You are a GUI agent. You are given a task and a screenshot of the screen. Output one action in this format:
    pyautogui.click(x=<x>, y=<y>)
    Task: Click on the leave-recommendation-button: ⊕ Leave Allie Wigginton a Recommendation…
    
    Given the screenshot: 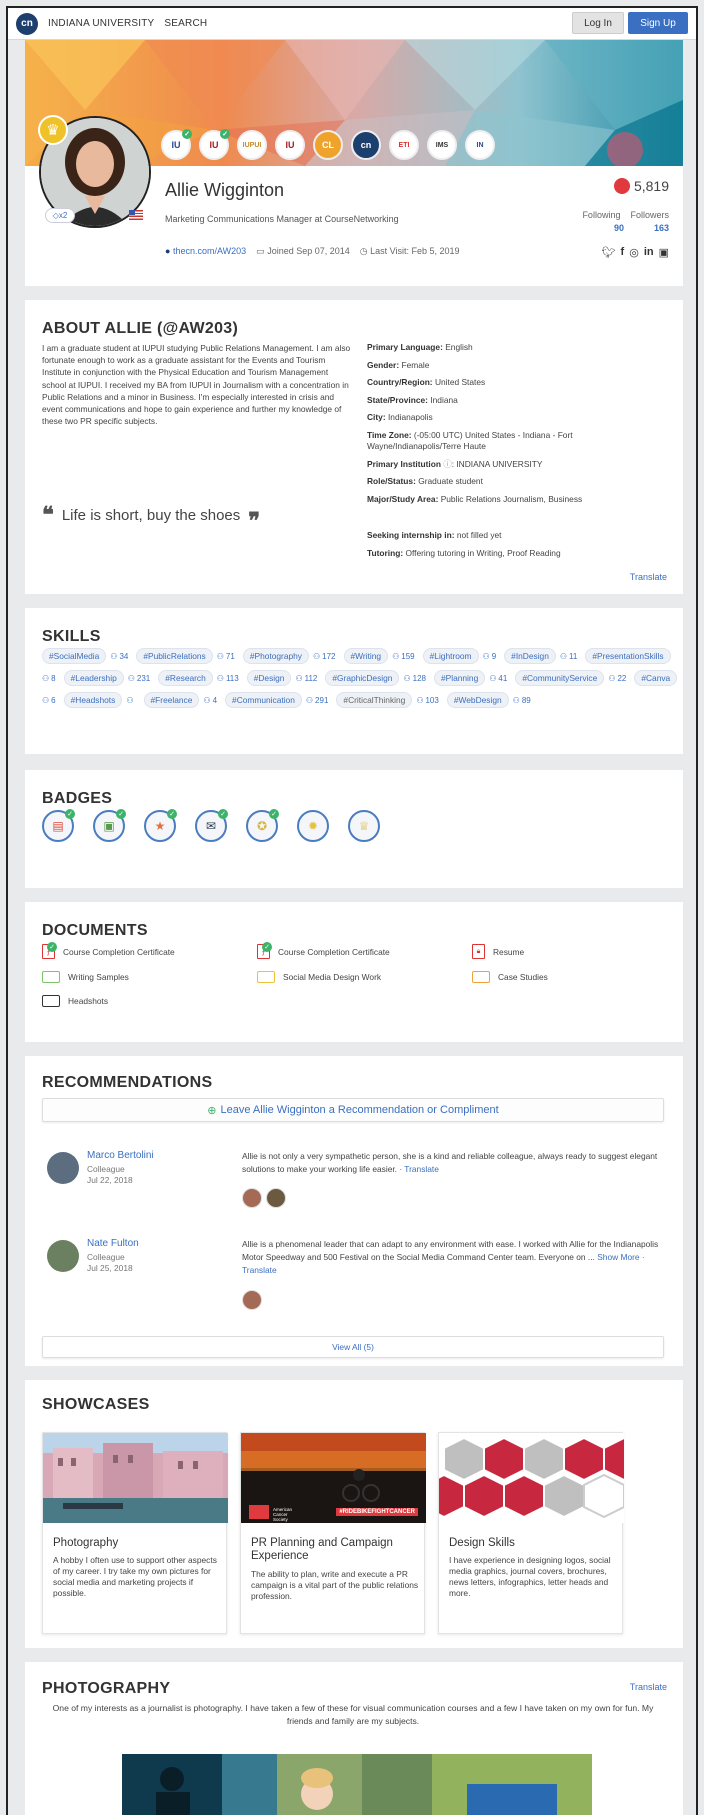 What is the action you would take?
    pyautogui.click(x=353, y=1110)
    